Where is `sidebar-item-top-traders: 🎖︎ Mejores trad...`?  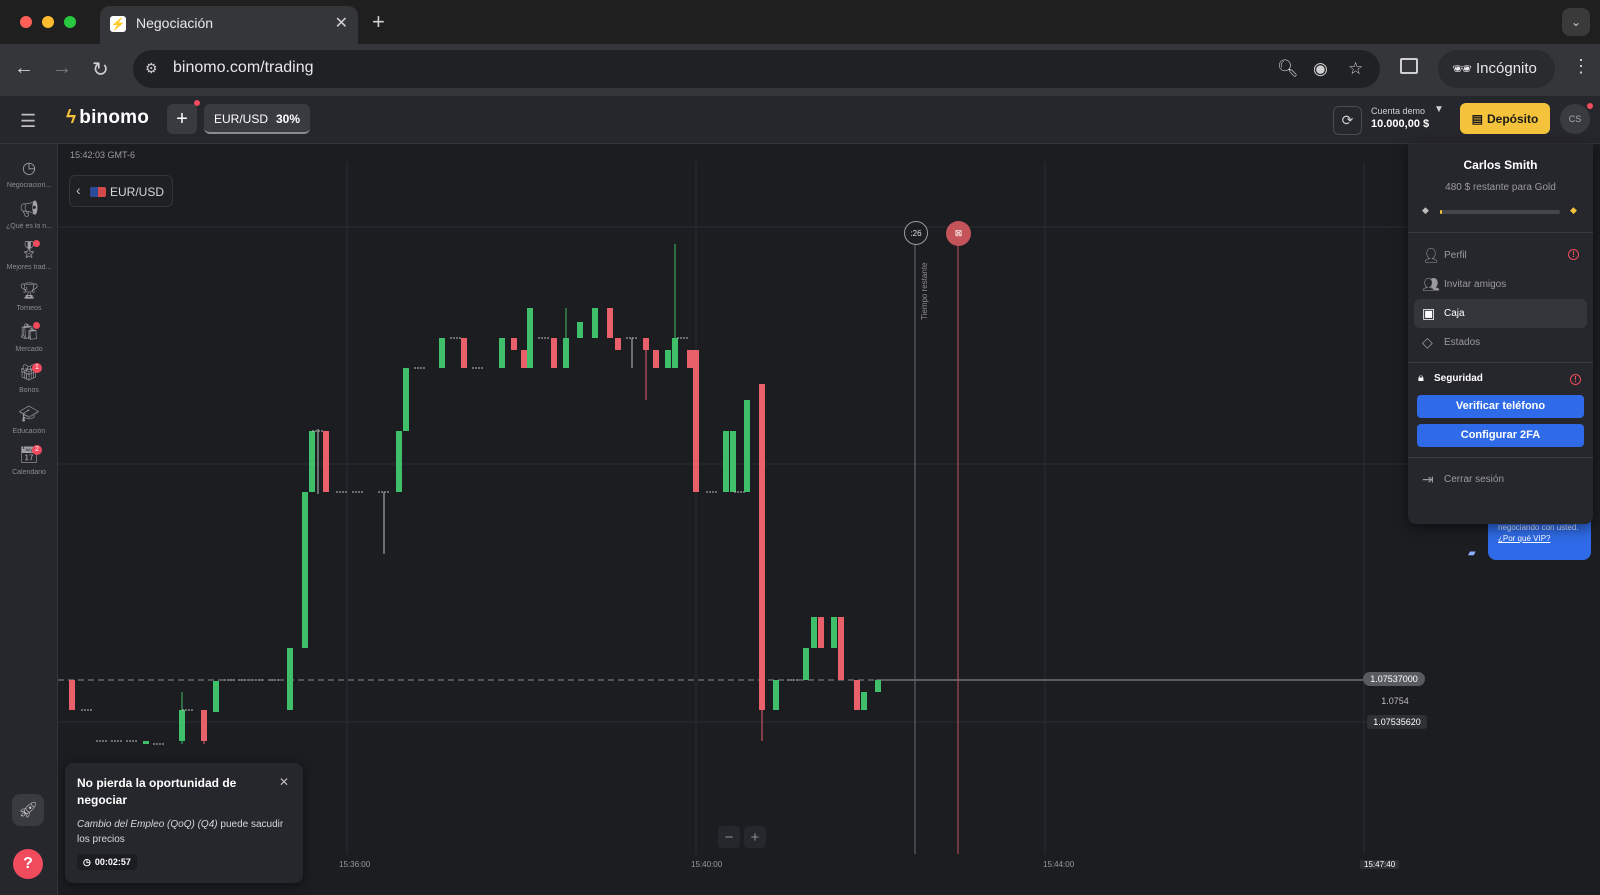
sidebar-item-top-traders: 🎖︎ Mejores trad... is located at coordinates (29, 261).